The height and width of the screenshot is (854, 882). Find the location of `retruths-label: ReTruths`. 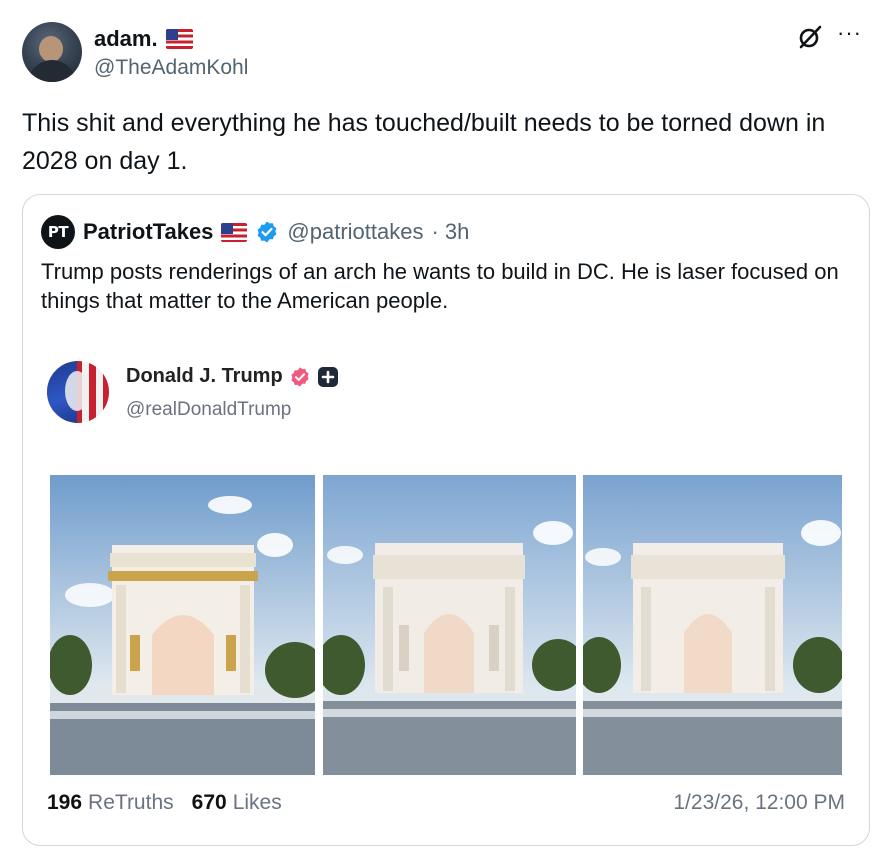

retruths-label: ReTruths is located at coordinates (131, 802).